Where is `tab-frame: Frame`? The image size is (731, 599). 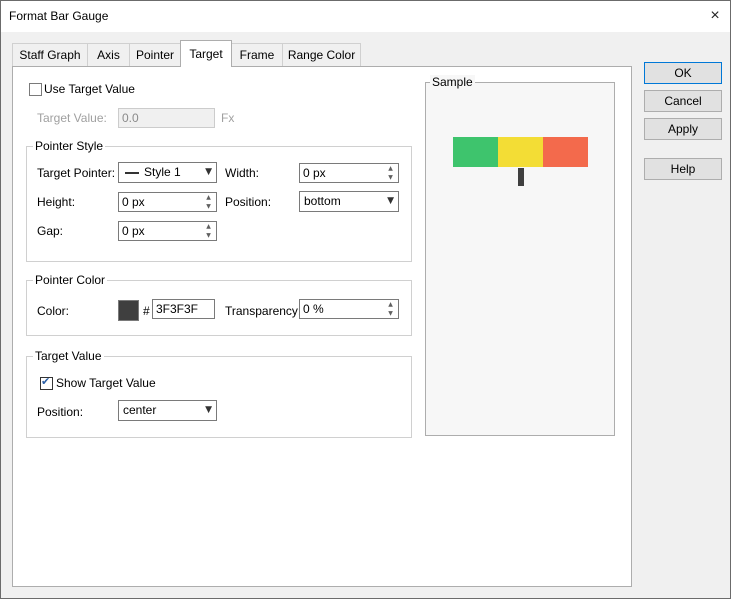
tab-frame: Frame is located at coordinates (257, 54).